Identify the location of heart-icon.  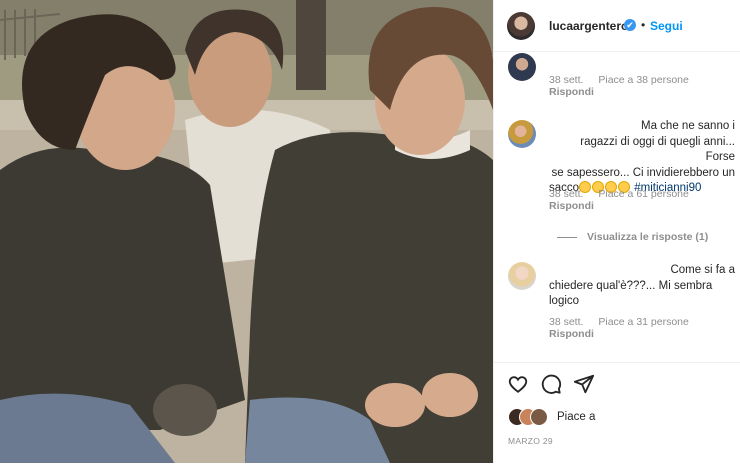
(518, 384).